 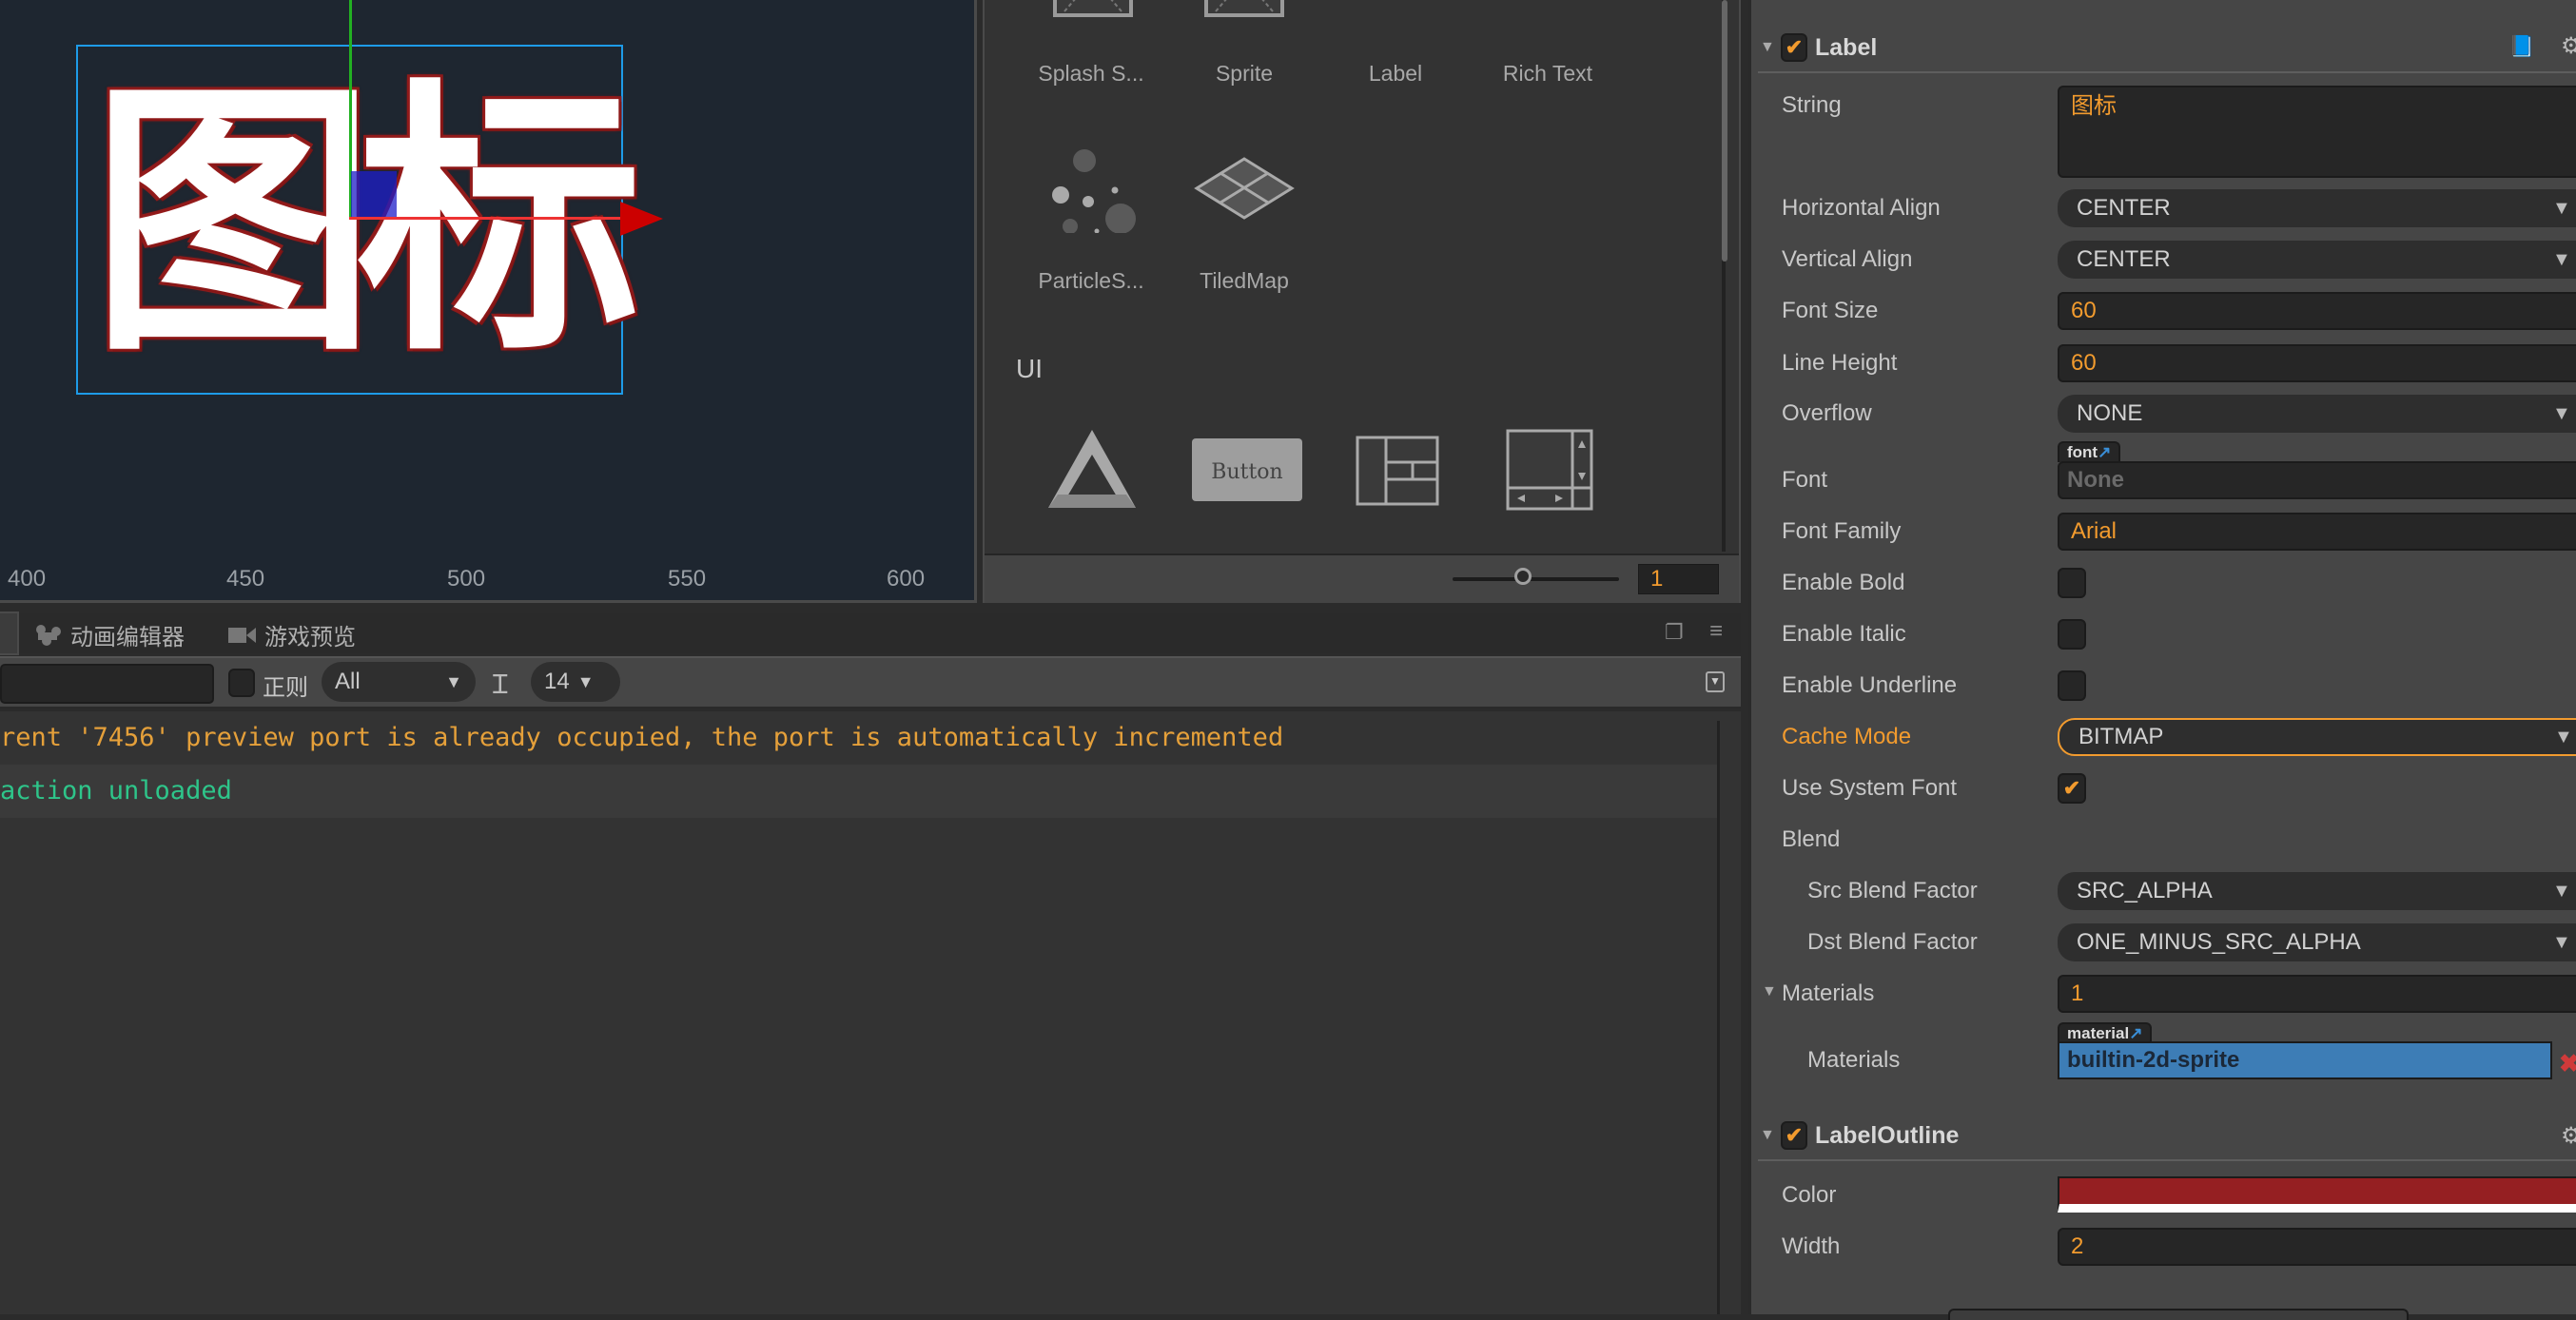 I want to click on particle-system-icon, so click(x=1094, y=190).